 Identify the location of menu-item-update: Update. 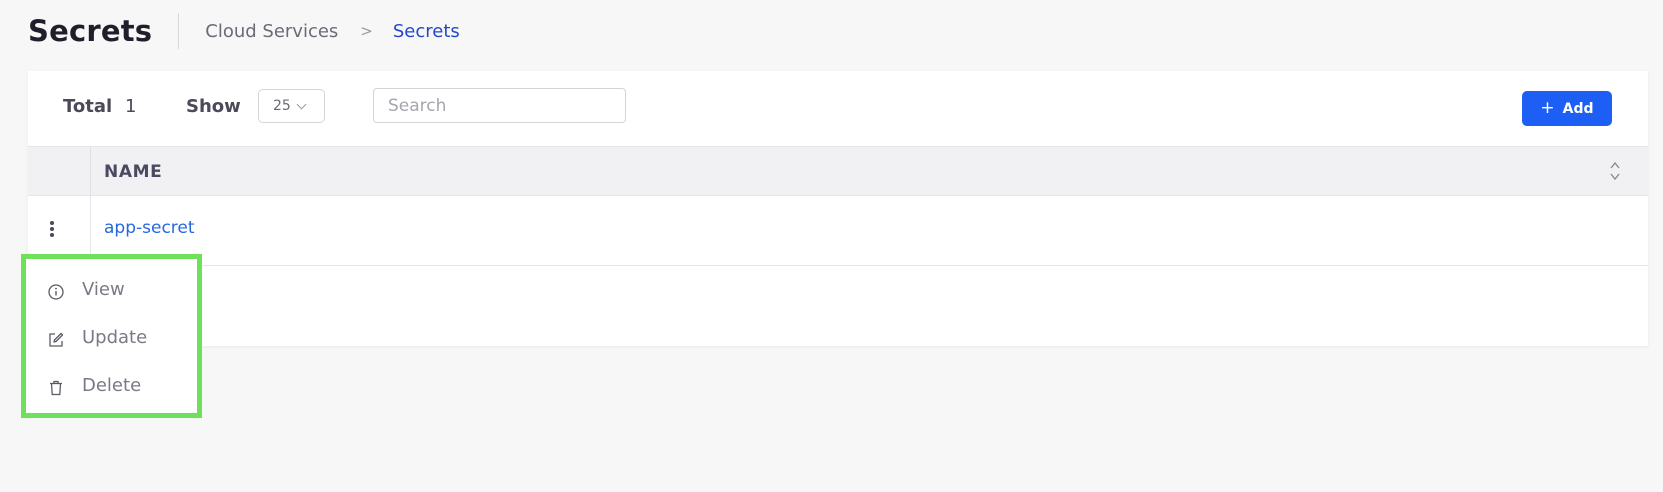
(111, 339).